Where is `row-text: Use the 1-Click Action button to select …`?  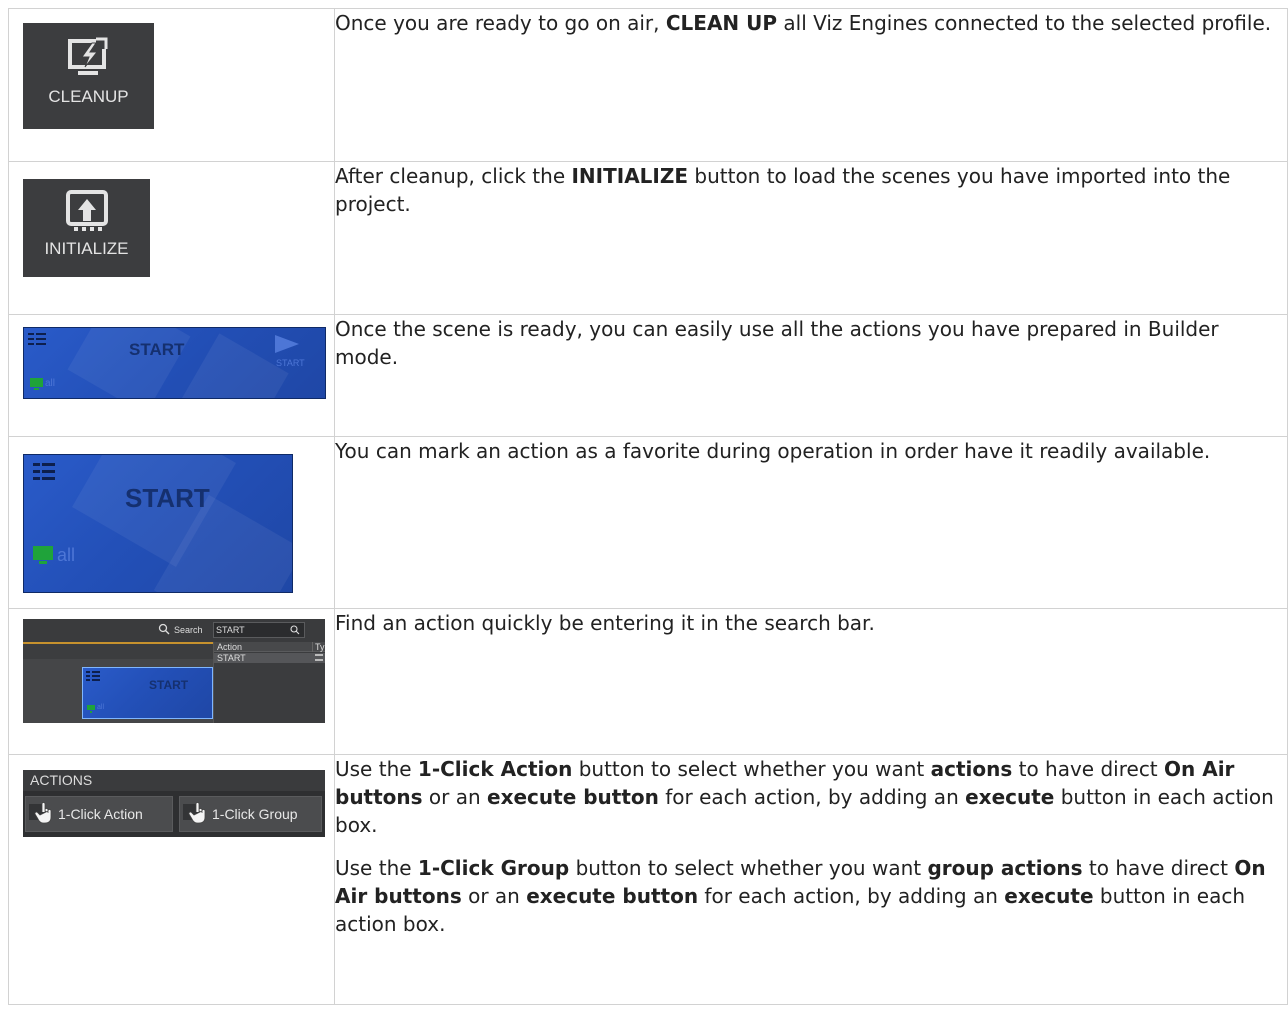
row-text: Use the 1-Click Action button to select … is located at coordinates (811, 797).